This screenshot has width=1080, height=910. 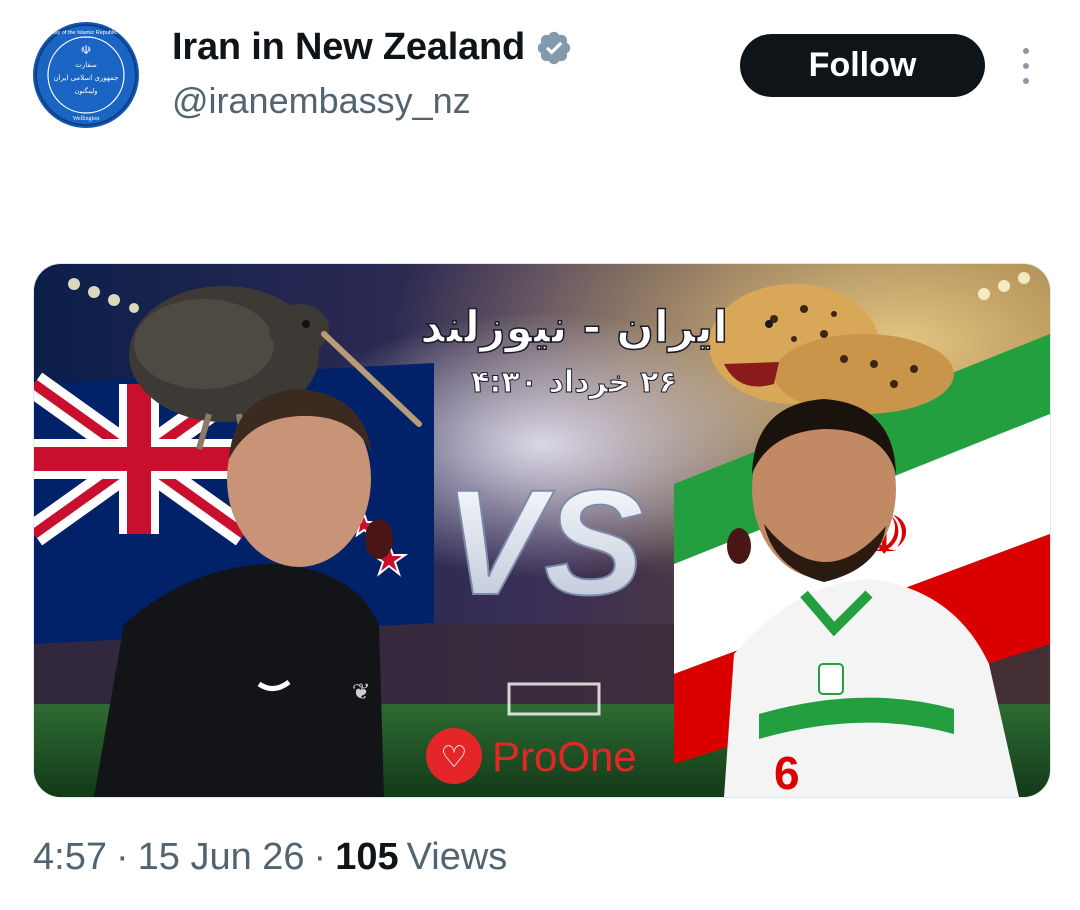 What do you see at coordinates (348, 47) in the screenshot?
I see `display-name: Iran in New Zealand` at bounding box center [348, 47].